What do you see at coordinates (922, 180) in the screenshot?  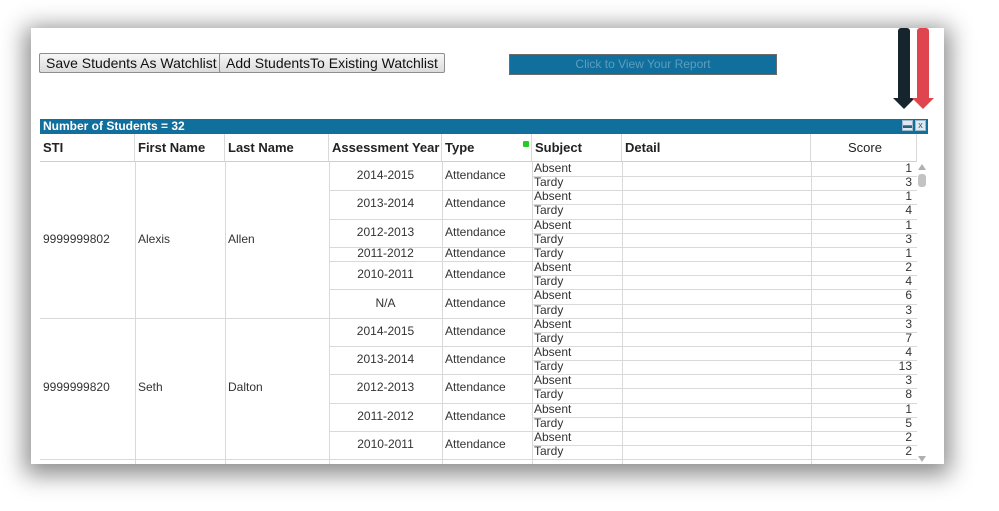 I see `scroll-thumb` at bounding box center [922, 180].